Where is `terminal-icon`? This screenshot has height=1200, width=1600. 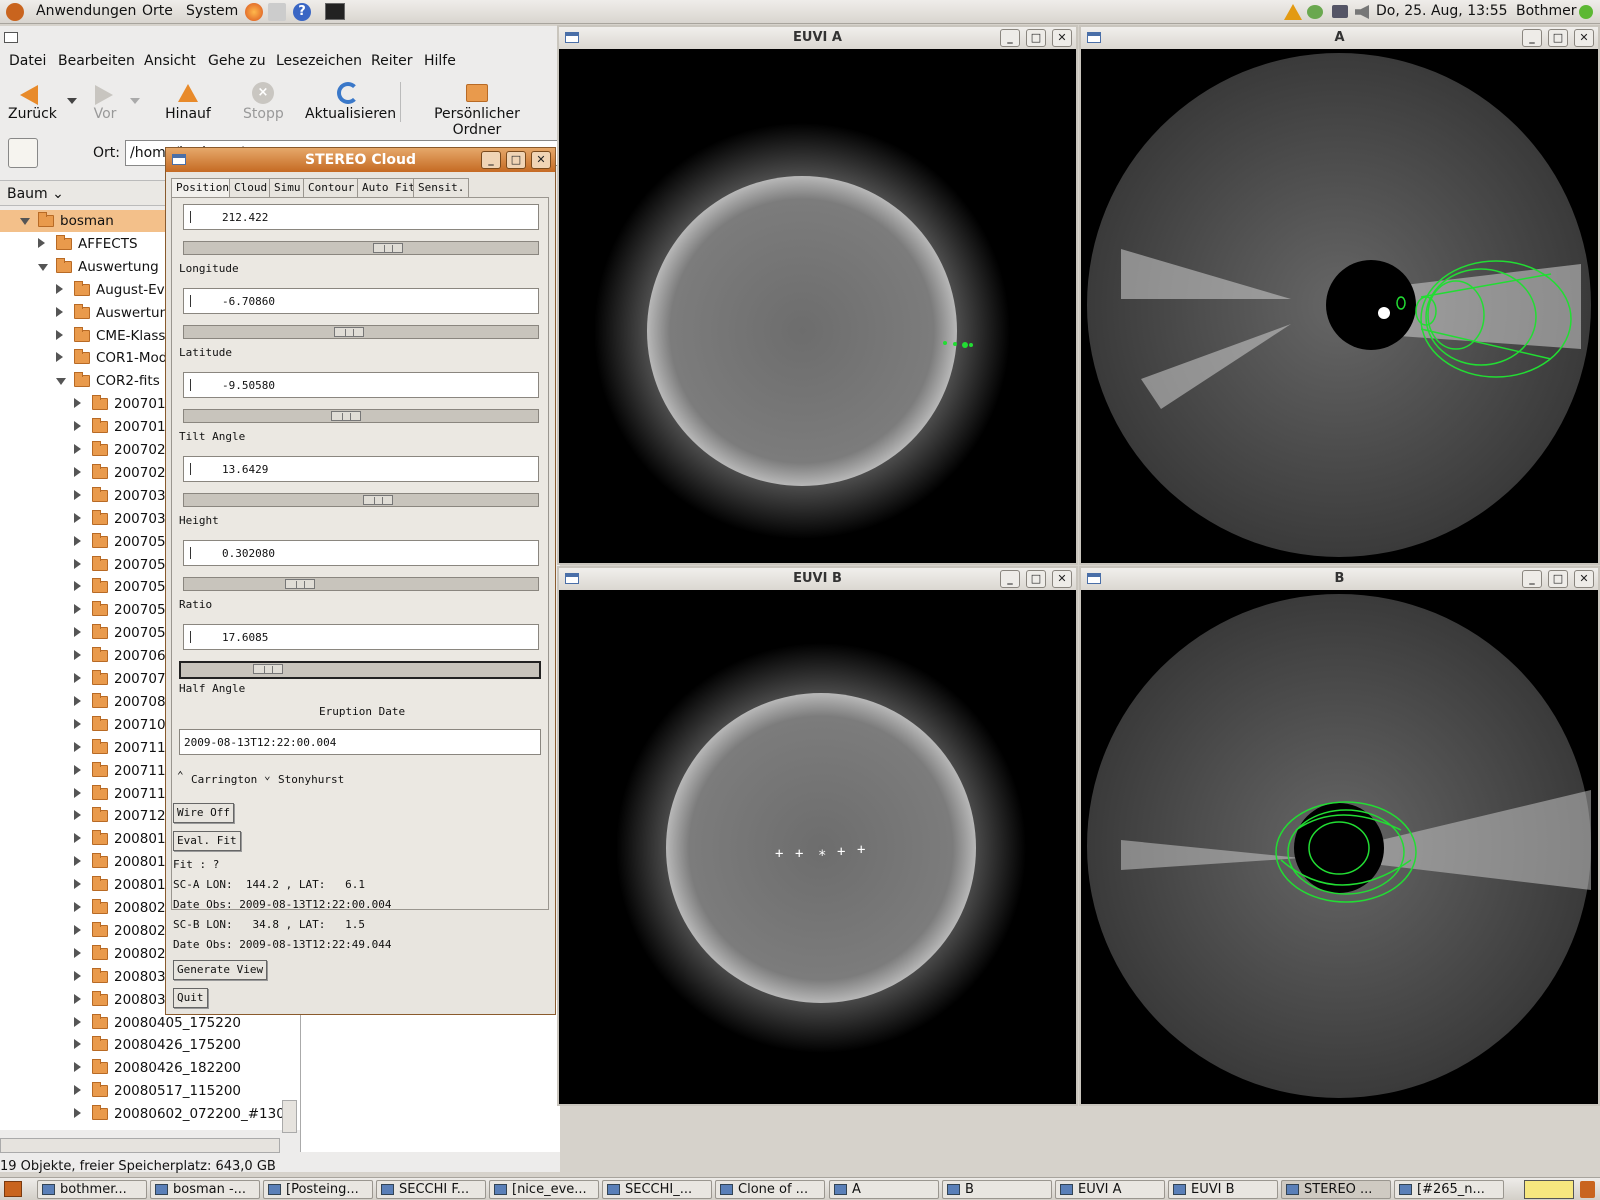
terminal-icon is located at coordinates (335, 11).